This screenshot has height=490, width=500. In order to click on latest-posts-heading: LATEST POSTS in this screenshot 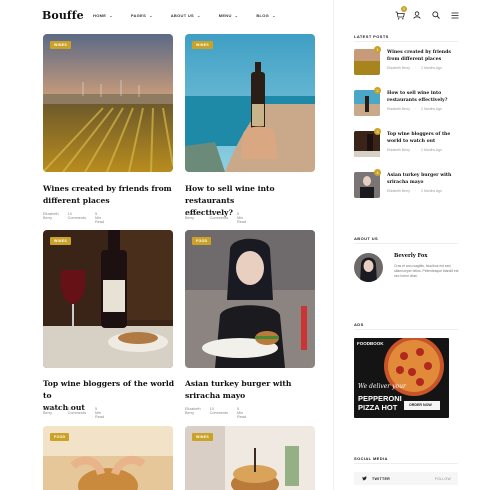, I will do `click(371, 36)`.